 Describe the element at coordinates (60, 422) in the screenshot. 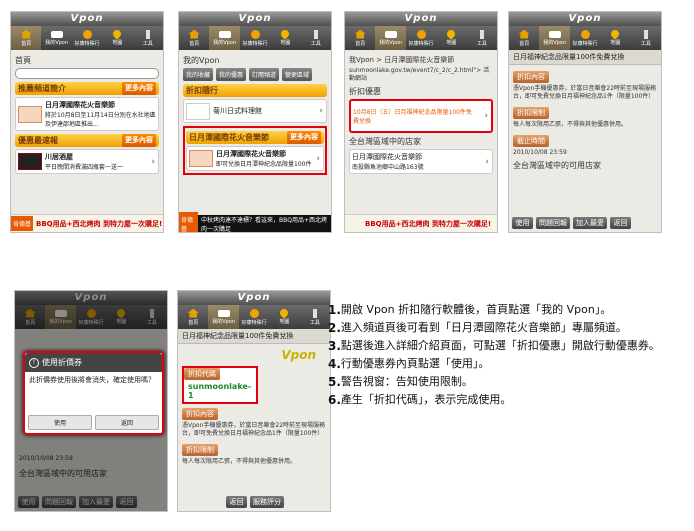

I see `confirm-use-button: 使用` at that location.